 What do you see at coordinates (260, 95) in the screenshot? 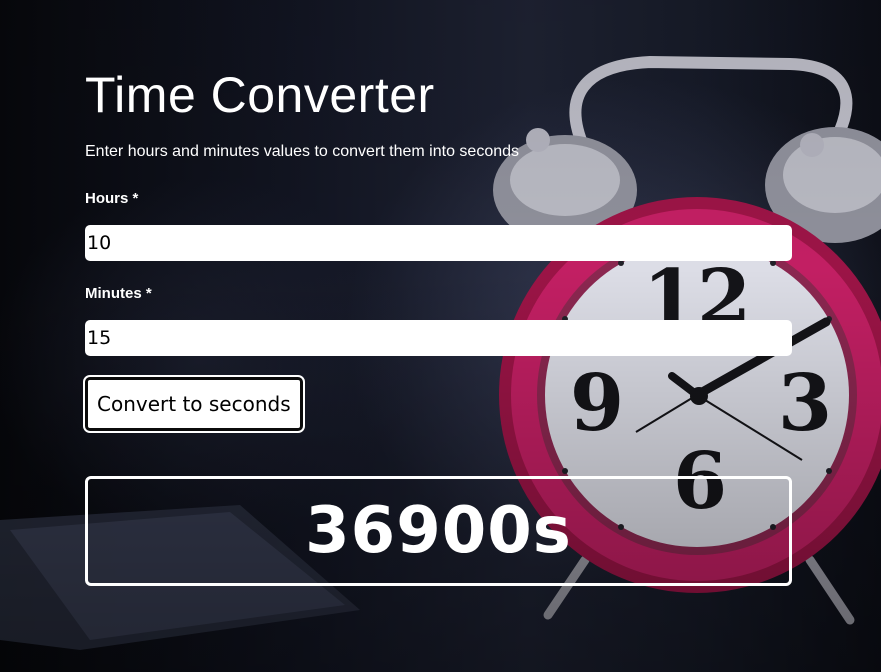
I see `page-title: Time Converter` at bounding box center [260, 95].